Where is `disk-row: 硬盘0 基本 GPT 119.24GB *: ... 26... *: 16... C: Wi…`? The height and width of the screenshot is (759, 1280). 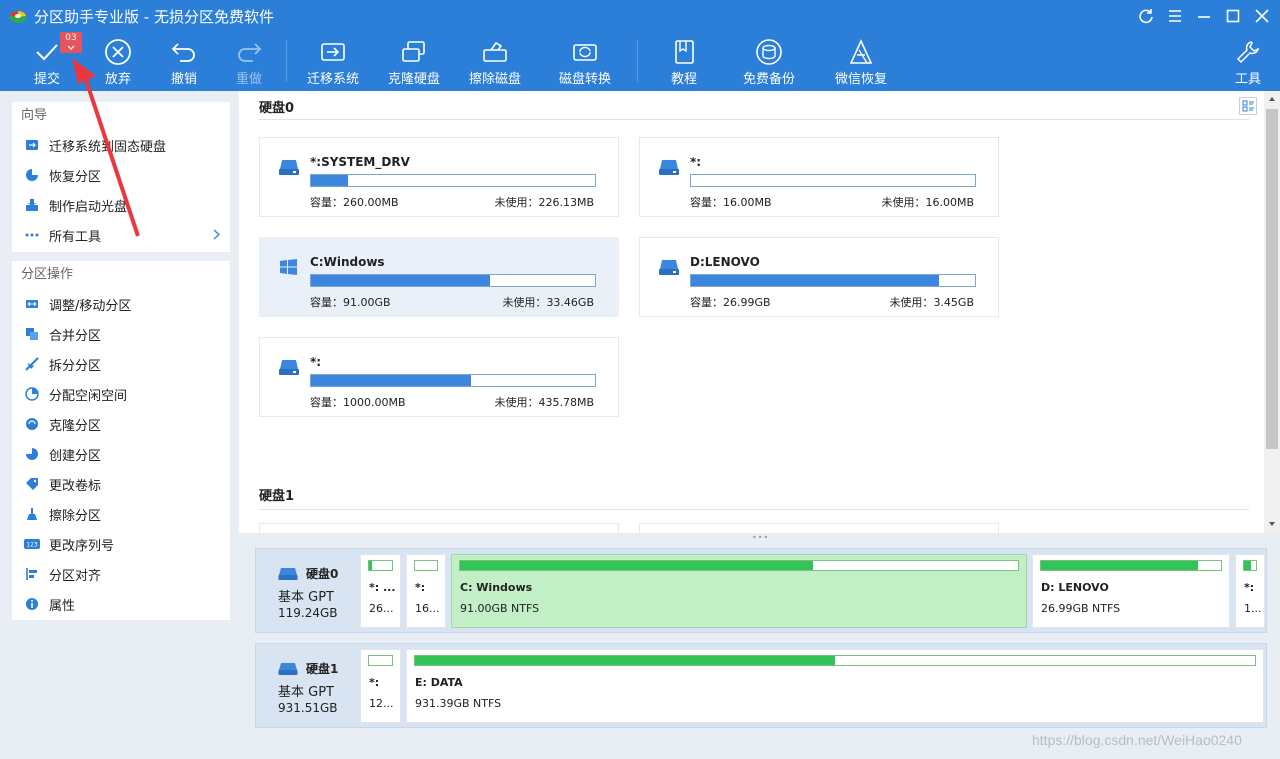 disk-row: 硬盘0 基本 GPT 119.24GB *: ... 26... *: 16... C: Wi… is located at coordinates (761, 590).